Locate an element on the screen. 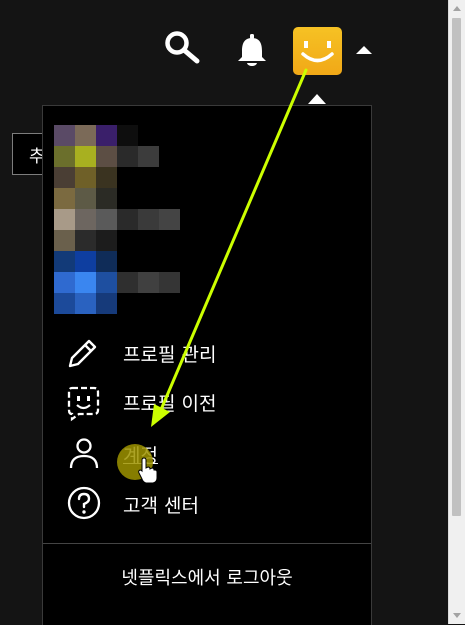 Image resolution: width=465 pixels, height=625 pixels. menu-item-profile-transfer: 프로필 이전 is located at coordinates (206, 401).